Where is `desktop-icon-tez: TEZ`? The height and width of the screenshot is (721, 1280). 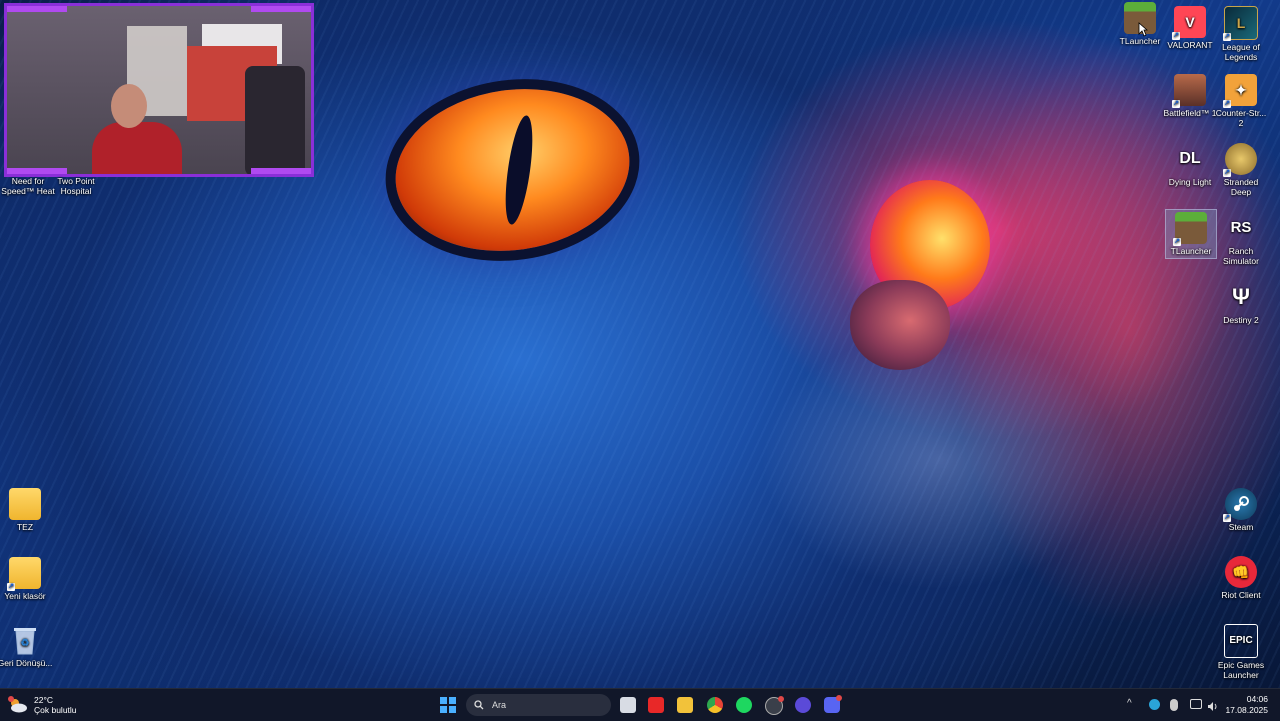
desktop-icon-tez: TEZ is located at coordinates (26, 510).